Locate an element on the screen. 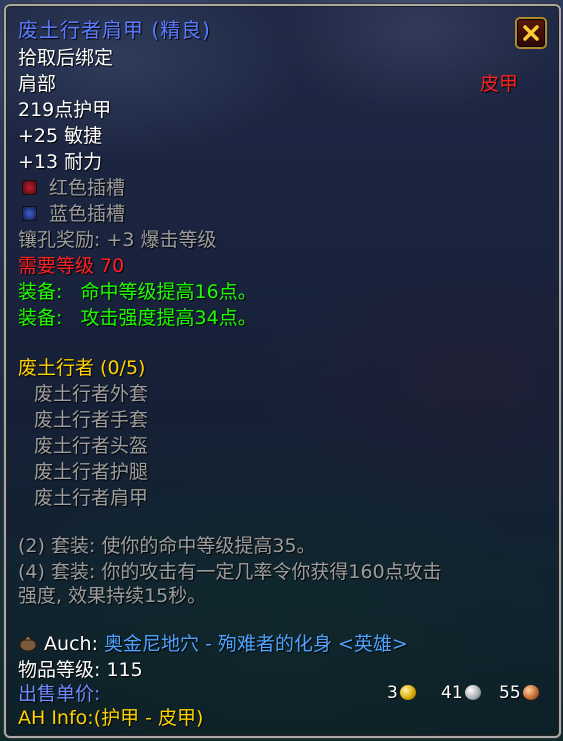 The height and width of the screenshot is (741, 563). equip-effect-2: 装备: 攻击强度提高34点。 is located at coordinates (137, 318).